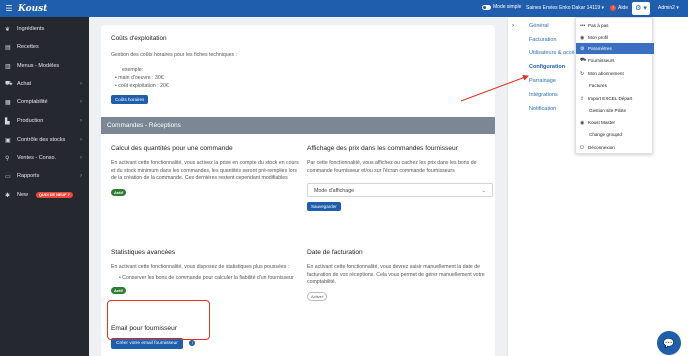 This screenshot has height=356, width=688. I want to click on nav-link-utilisateurs: Utilisateurs & accè, so click(552, 53).